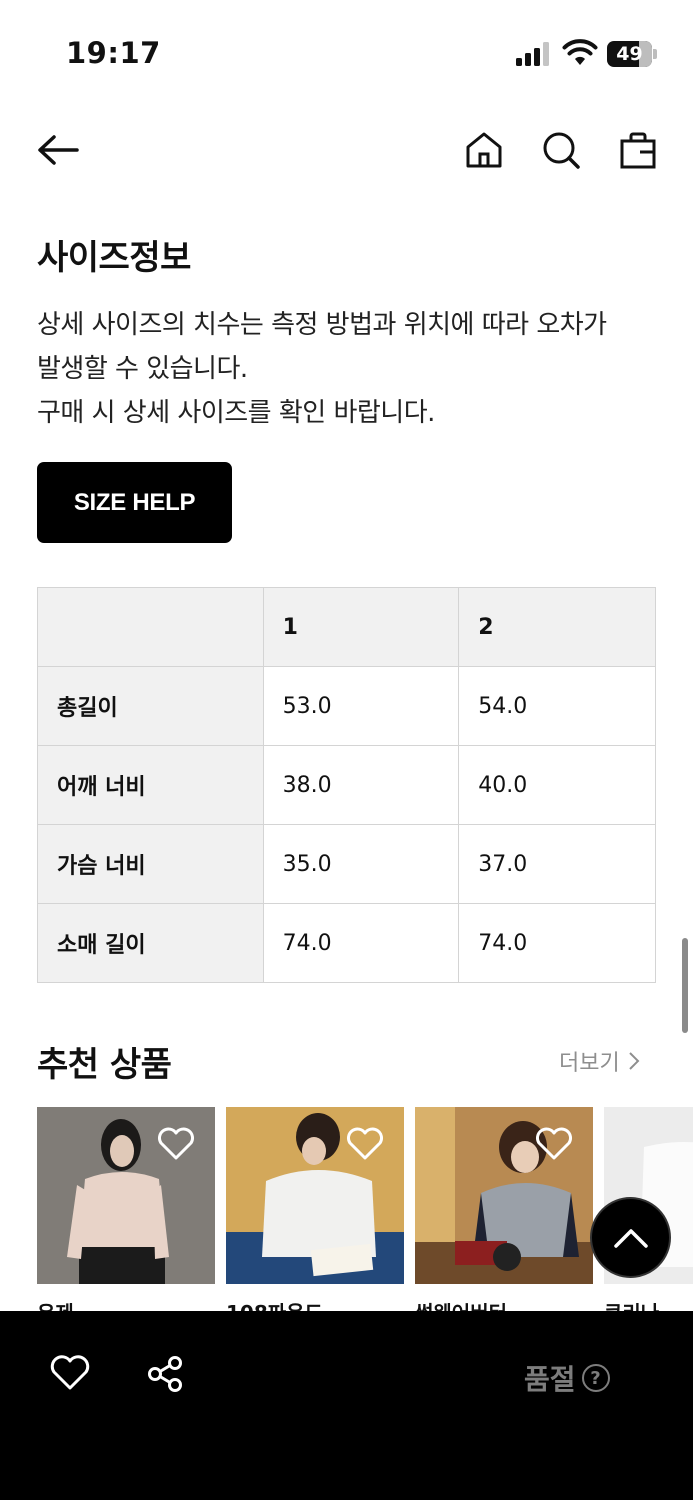 The width and height of the screenshot is (693, 1500). I want to click on more-link: 더보기, so click(599, 1061).